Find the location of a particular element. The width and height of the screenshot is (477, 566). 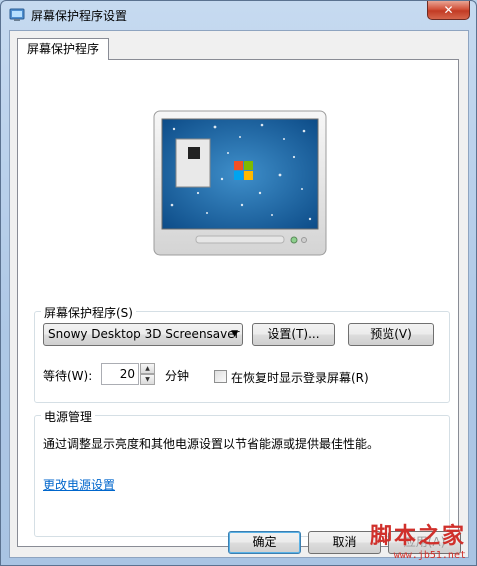

minutes-label: 分钟 is located at coordinates (177, 376).